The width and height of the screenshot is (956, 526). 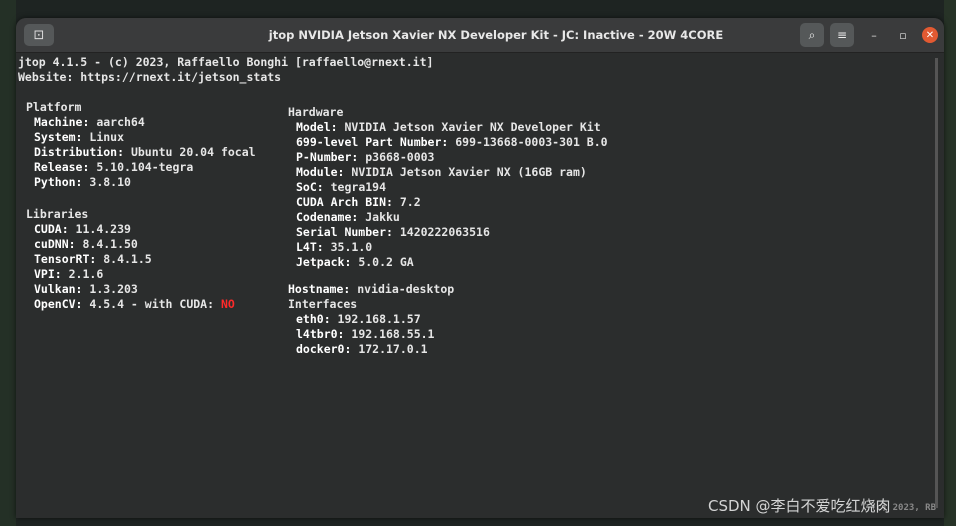 I want to click on terminal-tab-icon: ⊡, so click(x=39, y=35).